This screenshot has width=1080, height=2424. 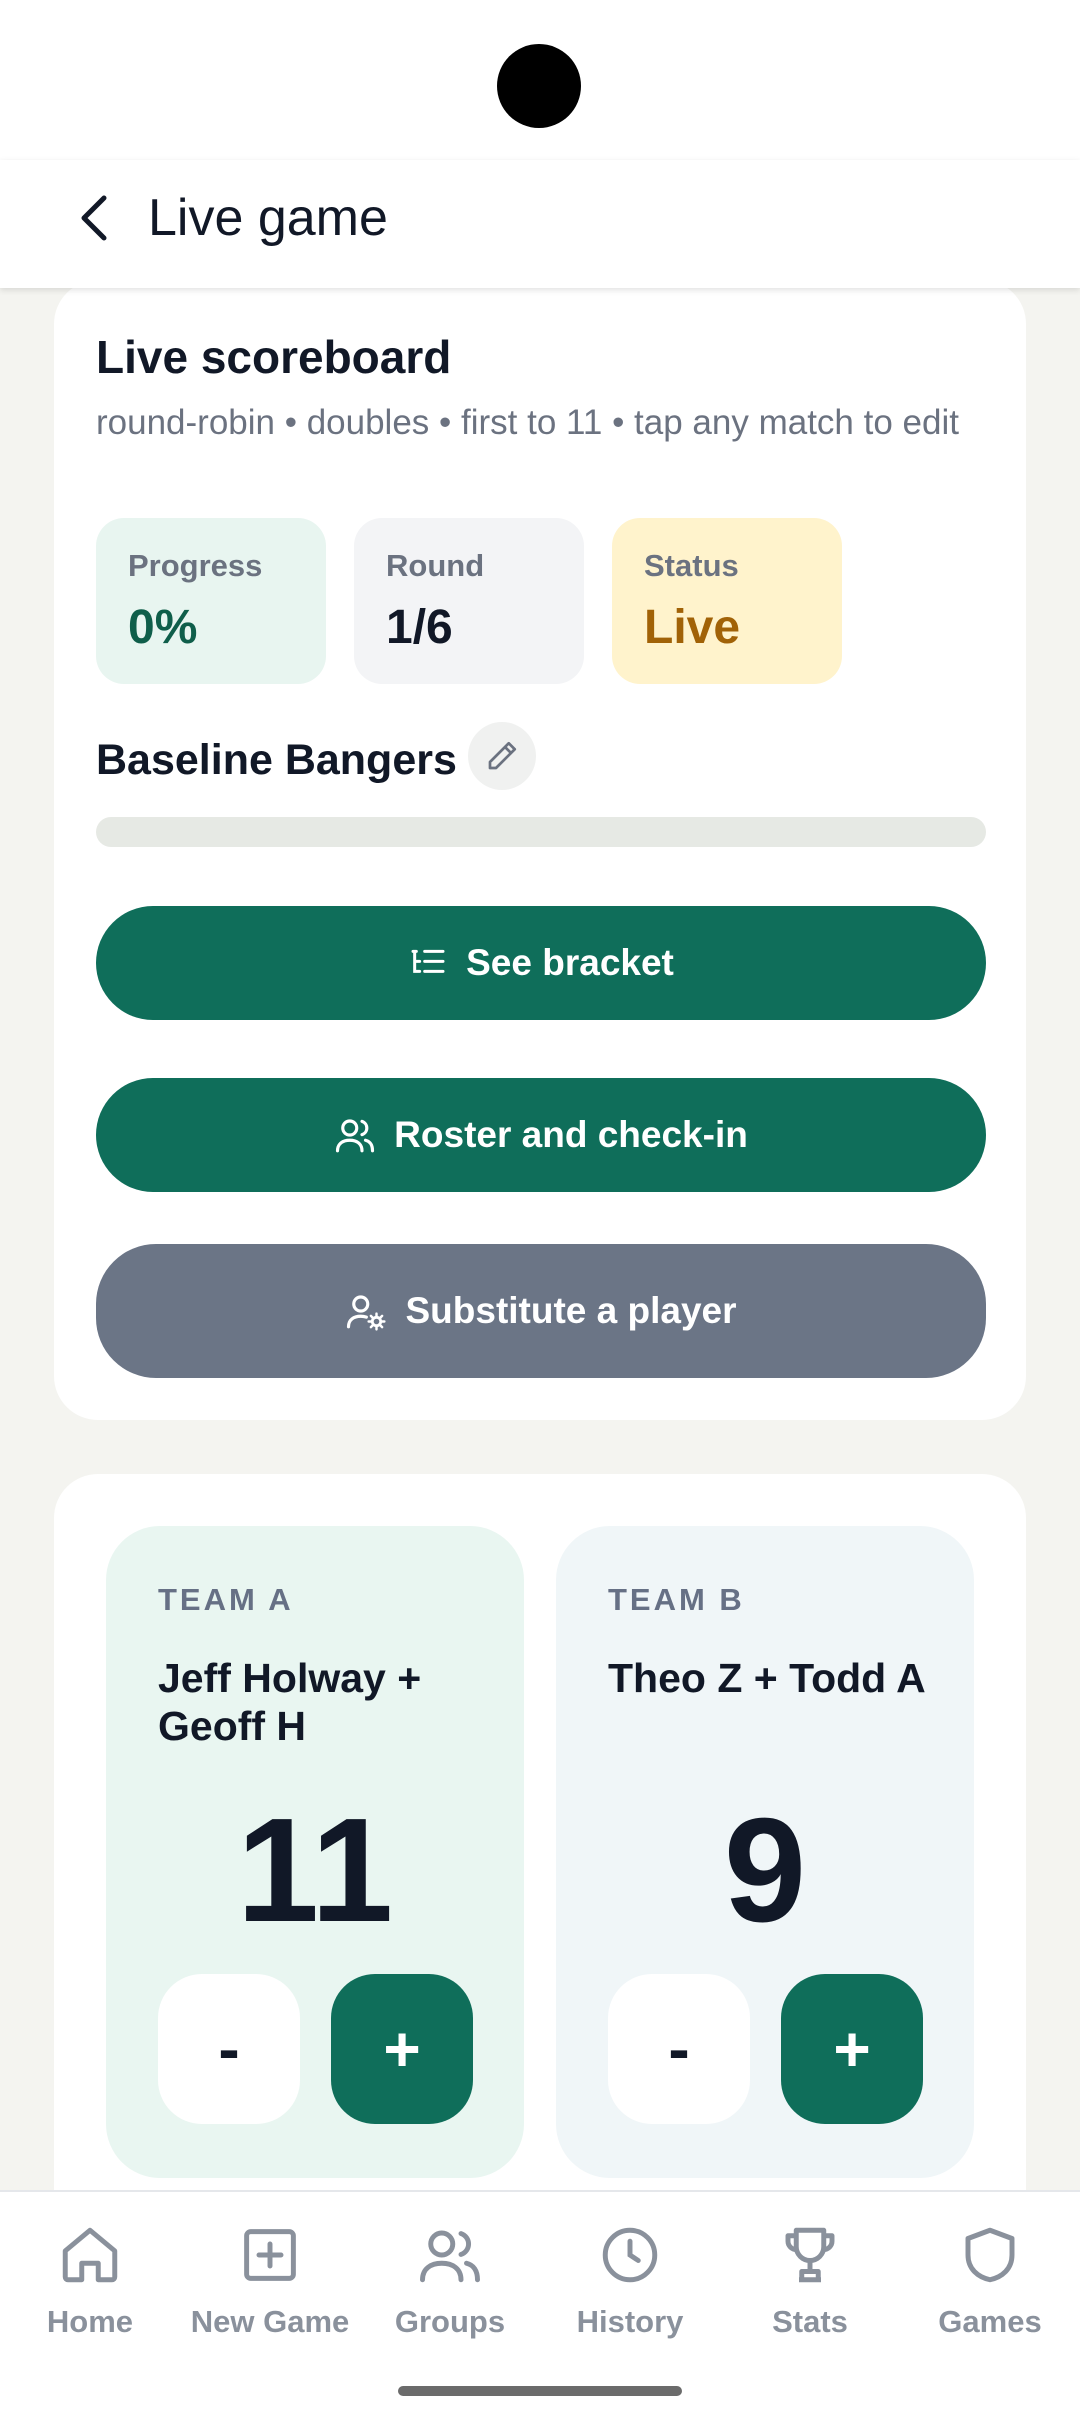 I want to click on back-button, so click(x=94, y=218).